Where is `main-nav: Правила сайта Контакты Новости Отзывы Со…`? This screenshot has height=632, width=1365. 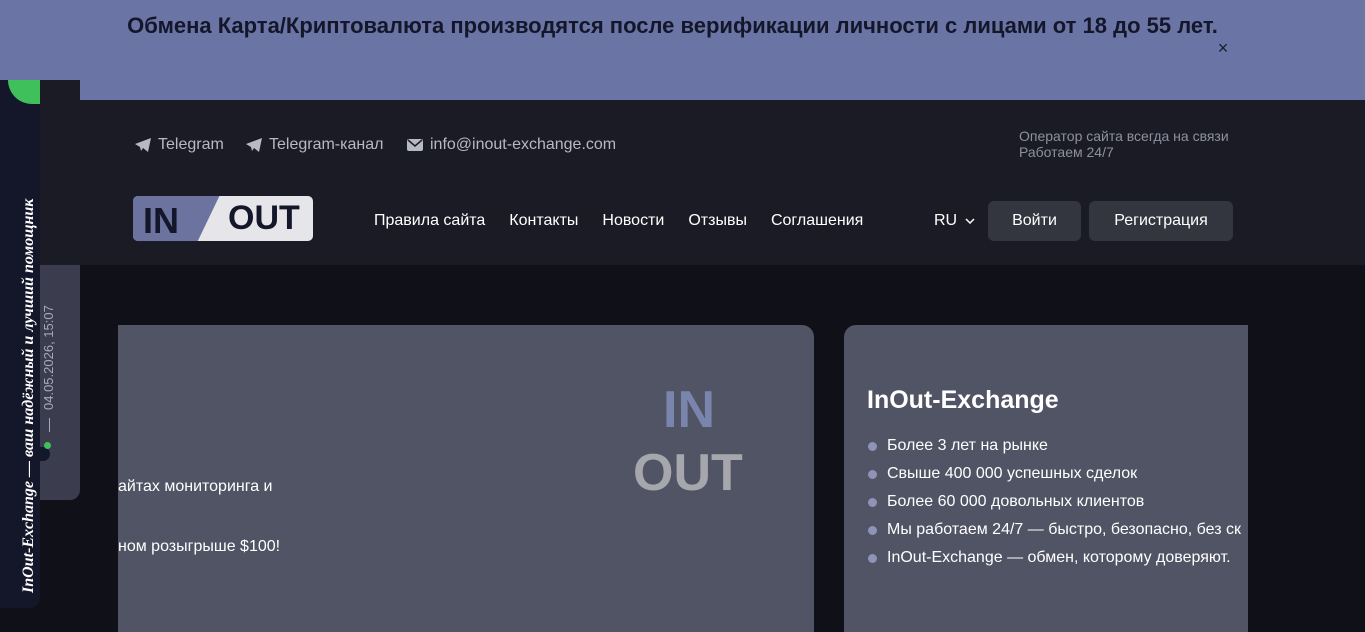
main-nav: Правила сайта Контакты Новости Отзывы Со… is located at coordinates (618, 221).